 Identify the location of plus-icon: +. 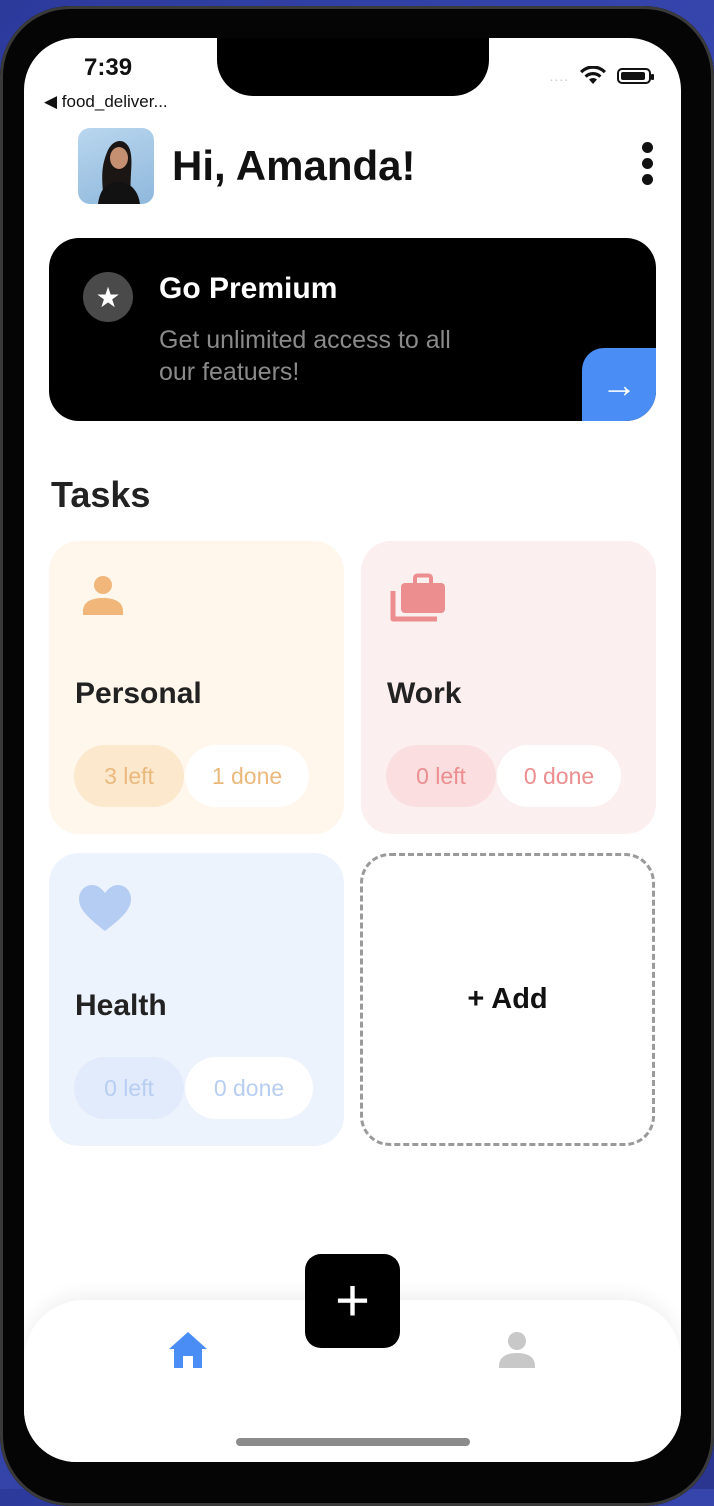
(352, 1301).